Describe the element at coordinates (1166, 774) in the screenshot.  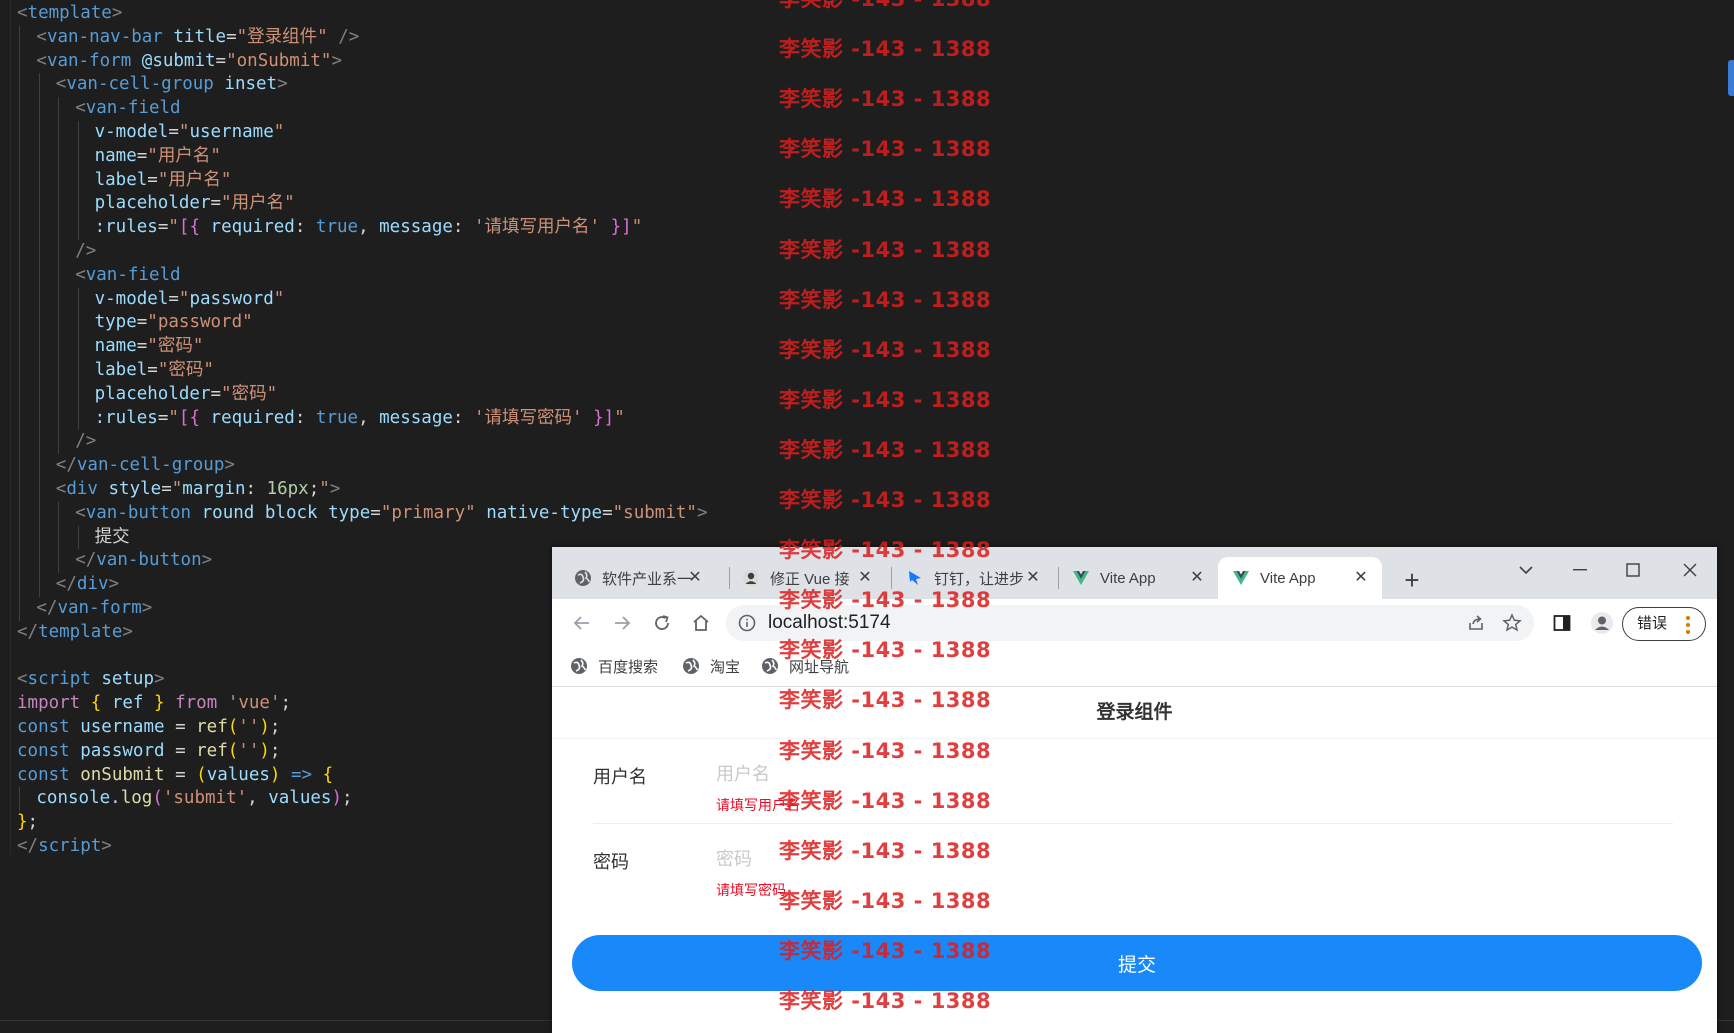
I see `username-input` at that location.